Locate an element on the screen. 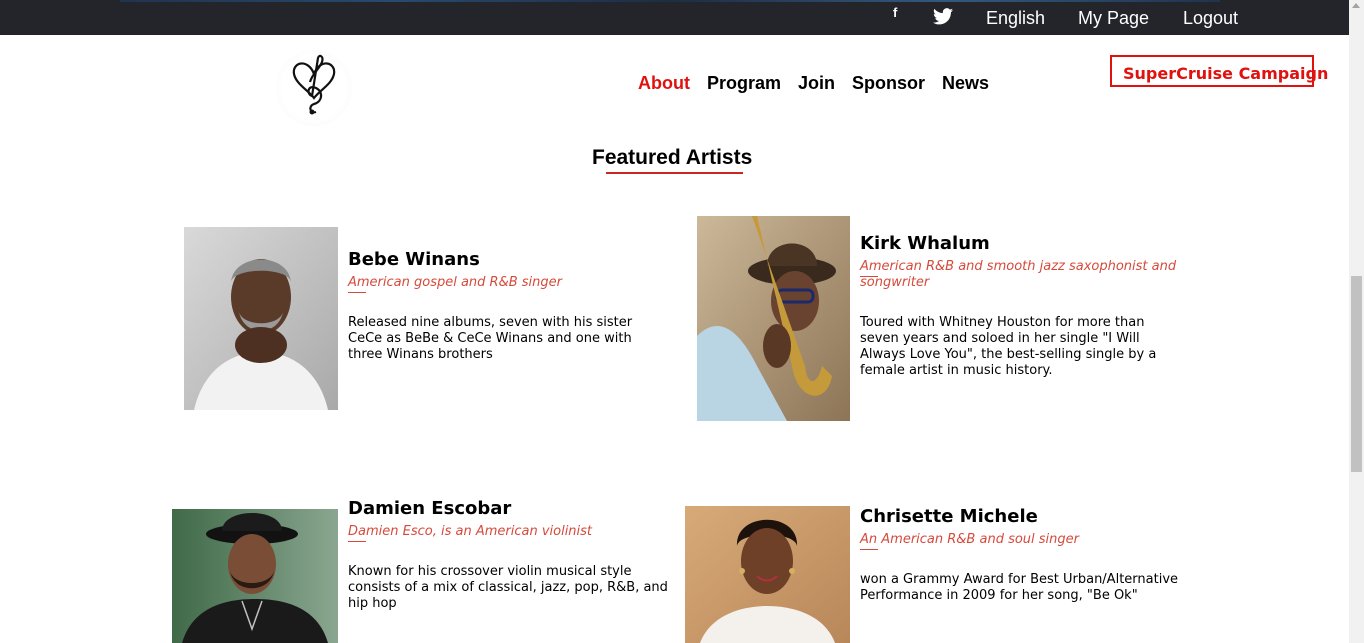 Image resolution: width=1364 pixels, height=643 pixels. supercruise-campaign-button: SuperCruise Campaign is located at coordinates (1219, 71).